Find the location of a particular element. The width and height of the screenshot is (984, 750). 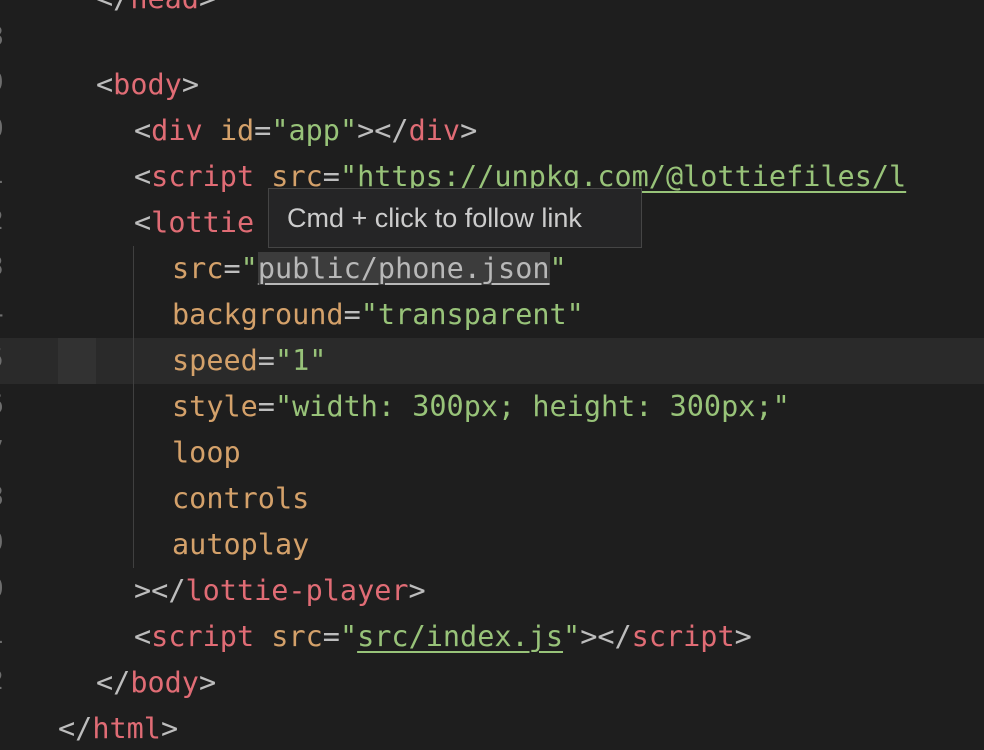

code-line: src="public/phone.json" is located at coordinates (492, 269).